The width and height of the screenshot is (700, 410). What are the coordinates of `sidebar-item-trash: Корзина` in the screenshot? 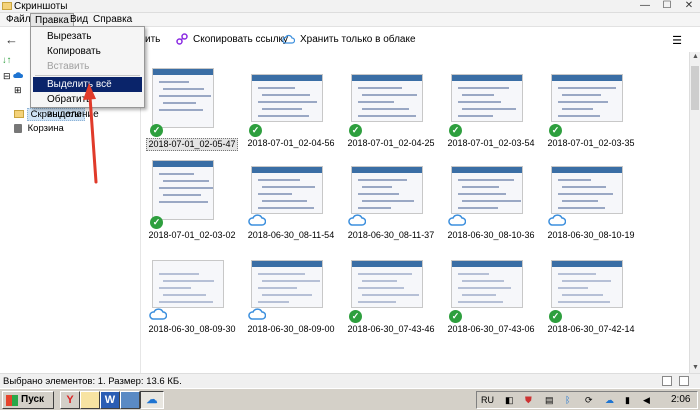 It's located at (39, 129).